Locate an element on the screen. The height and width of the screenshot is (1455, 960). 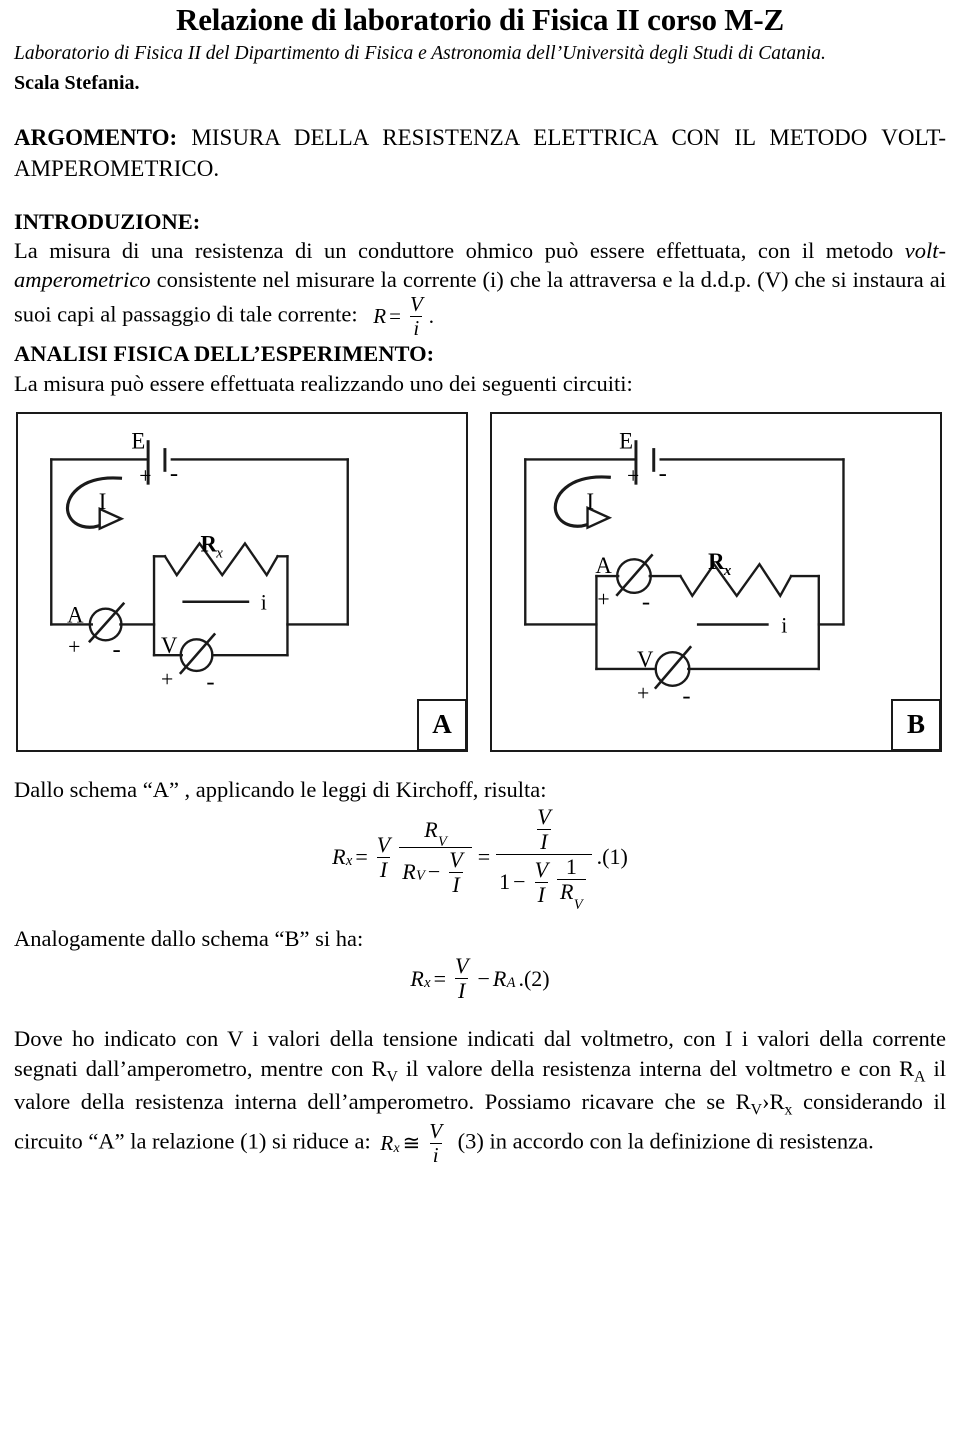
equation-3: Rx ≅ V i is located at coordinates (414, 1143).